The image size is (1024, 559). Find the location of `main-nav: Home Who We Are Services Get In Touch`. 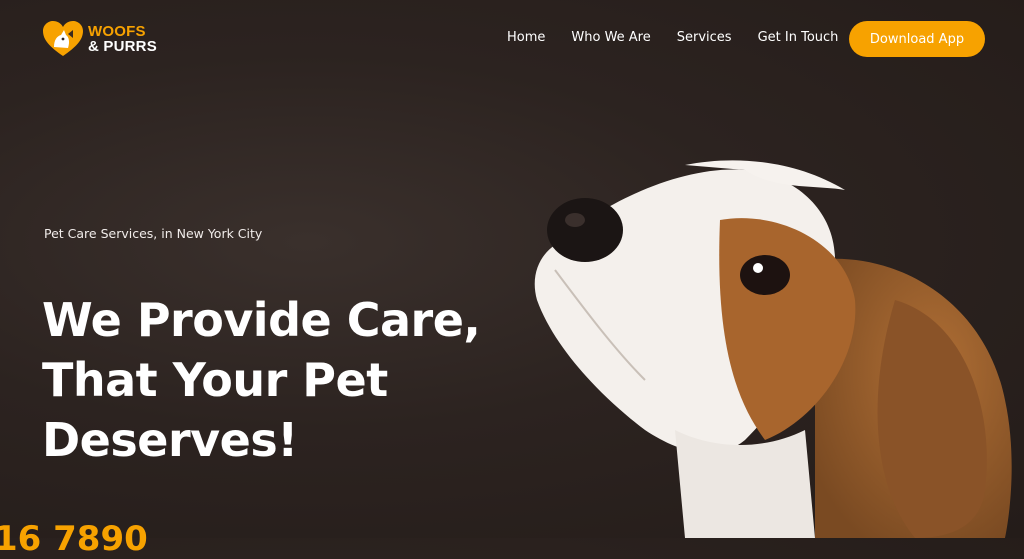

main-nav: Home Who We Are Services Get In Touch is located at coordinates (685, 37).